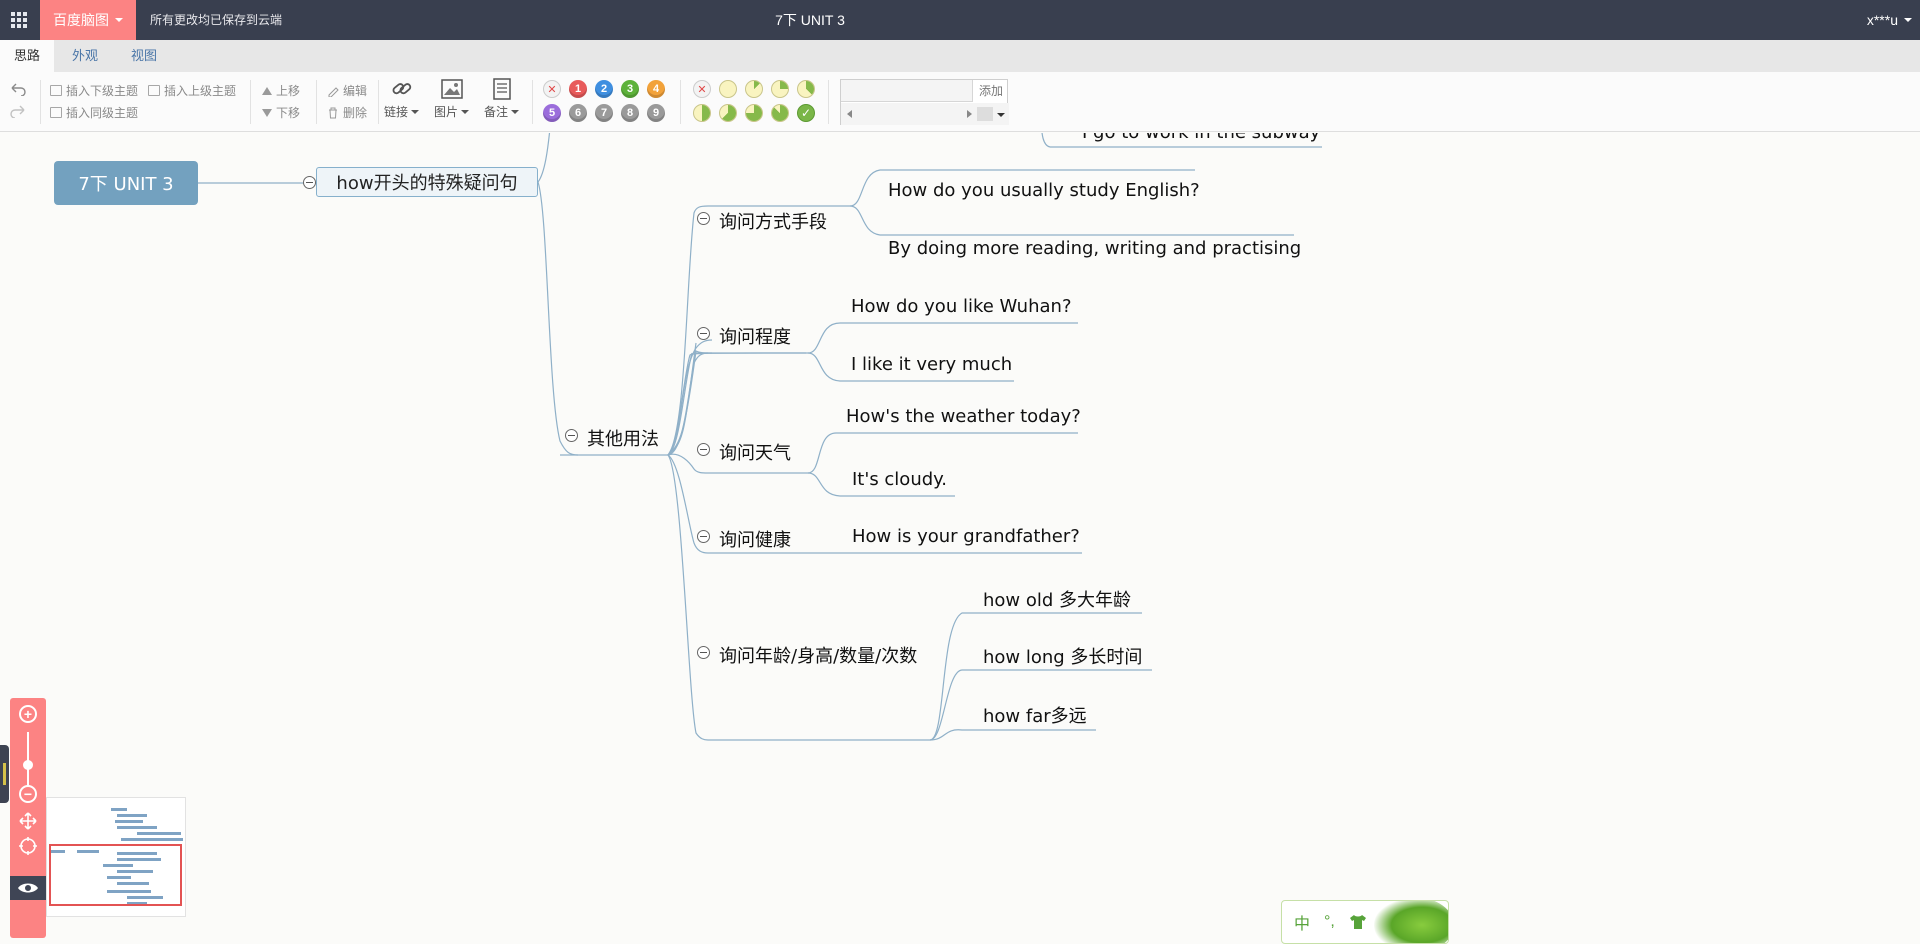 This screenshot has height=944, width=1920. What do you see at coordinates (728, 89) in the screenshot?
I see `progress-0-button` at bounding box center [728, 89].